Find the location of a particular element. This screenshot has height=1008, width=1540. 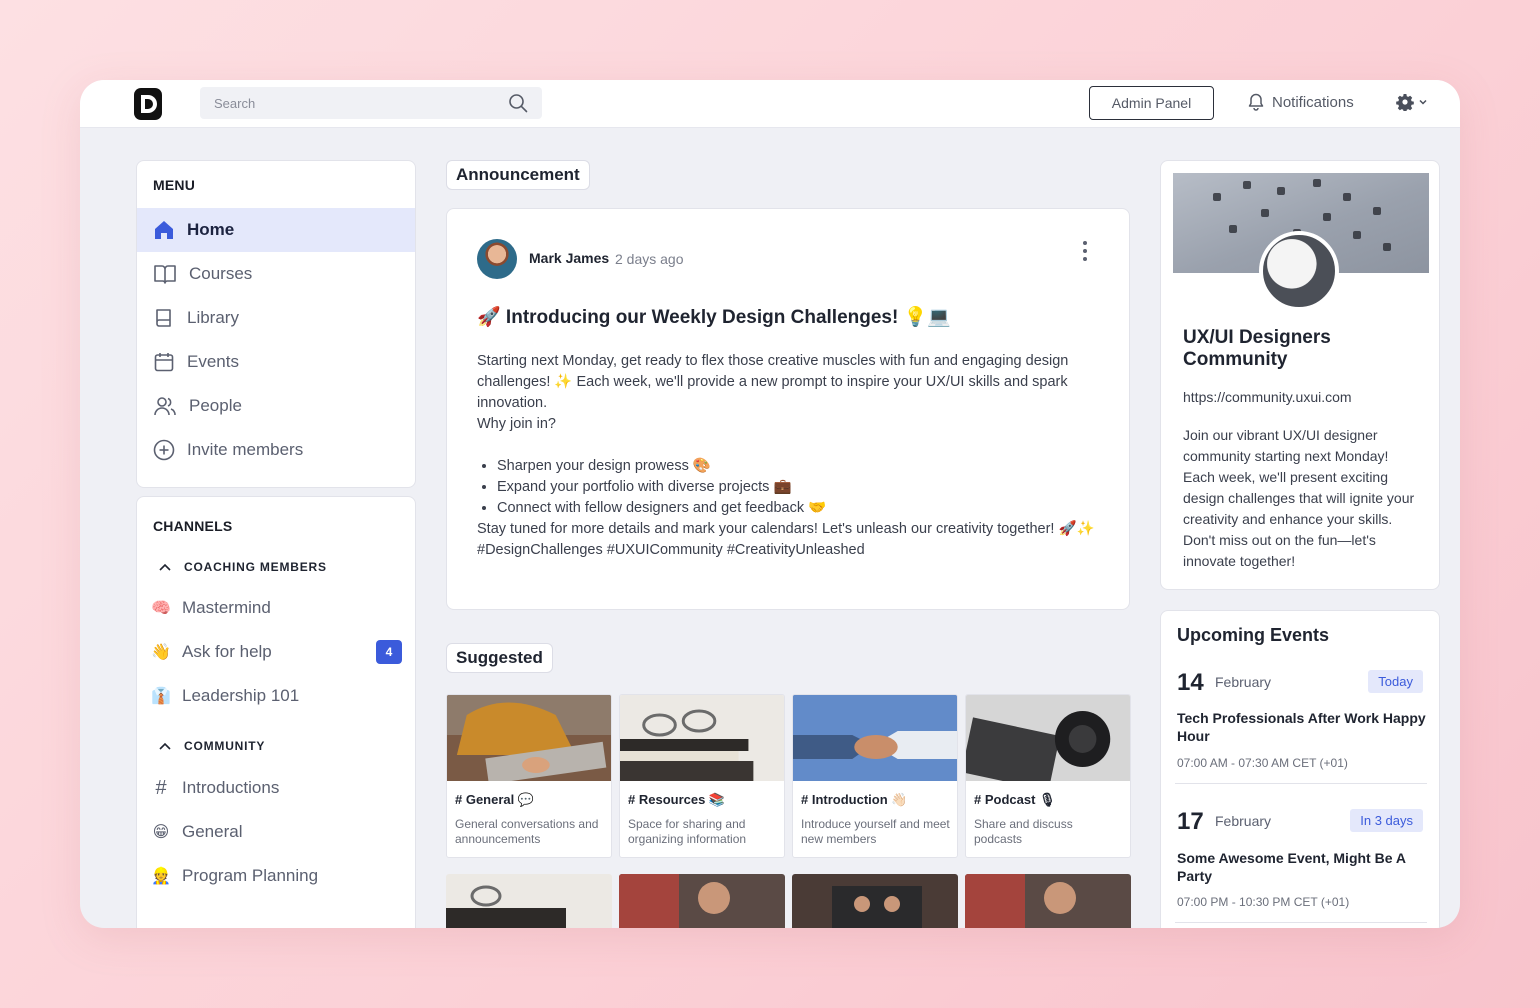

channel-general: 😁 General is located at coordinates (276, 832).